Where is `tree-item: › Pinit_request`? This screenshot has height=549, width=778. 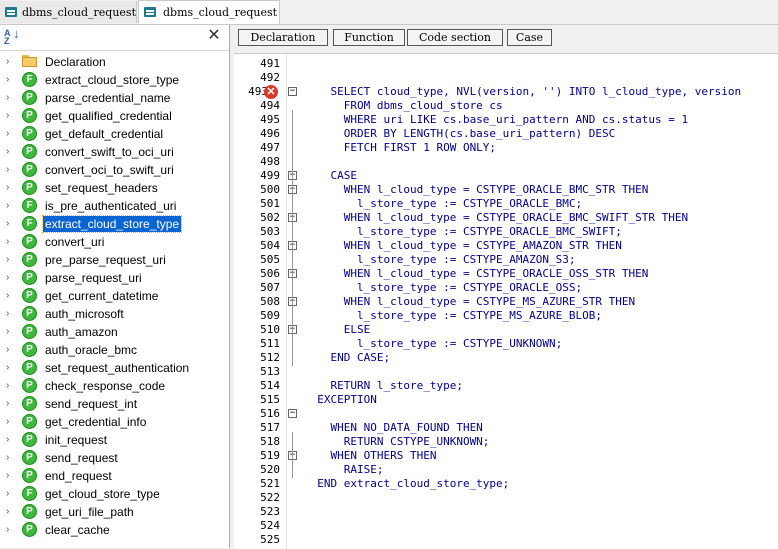 tree-item: › Pinit_request is located at coordinates (114, 440).